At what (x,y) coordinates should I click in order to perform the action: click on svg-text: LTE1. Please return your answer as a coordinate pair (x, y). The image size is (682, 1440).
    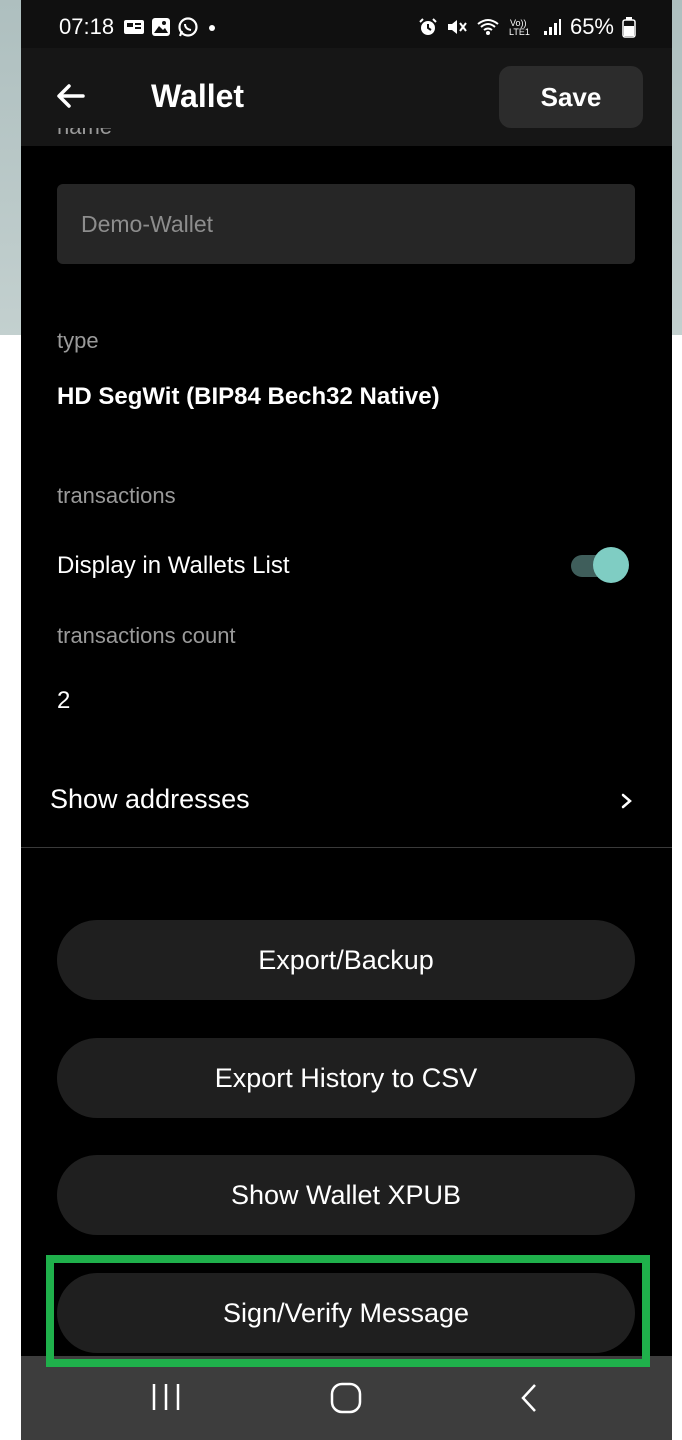
    Looking at the image, I should click on (519, 32).